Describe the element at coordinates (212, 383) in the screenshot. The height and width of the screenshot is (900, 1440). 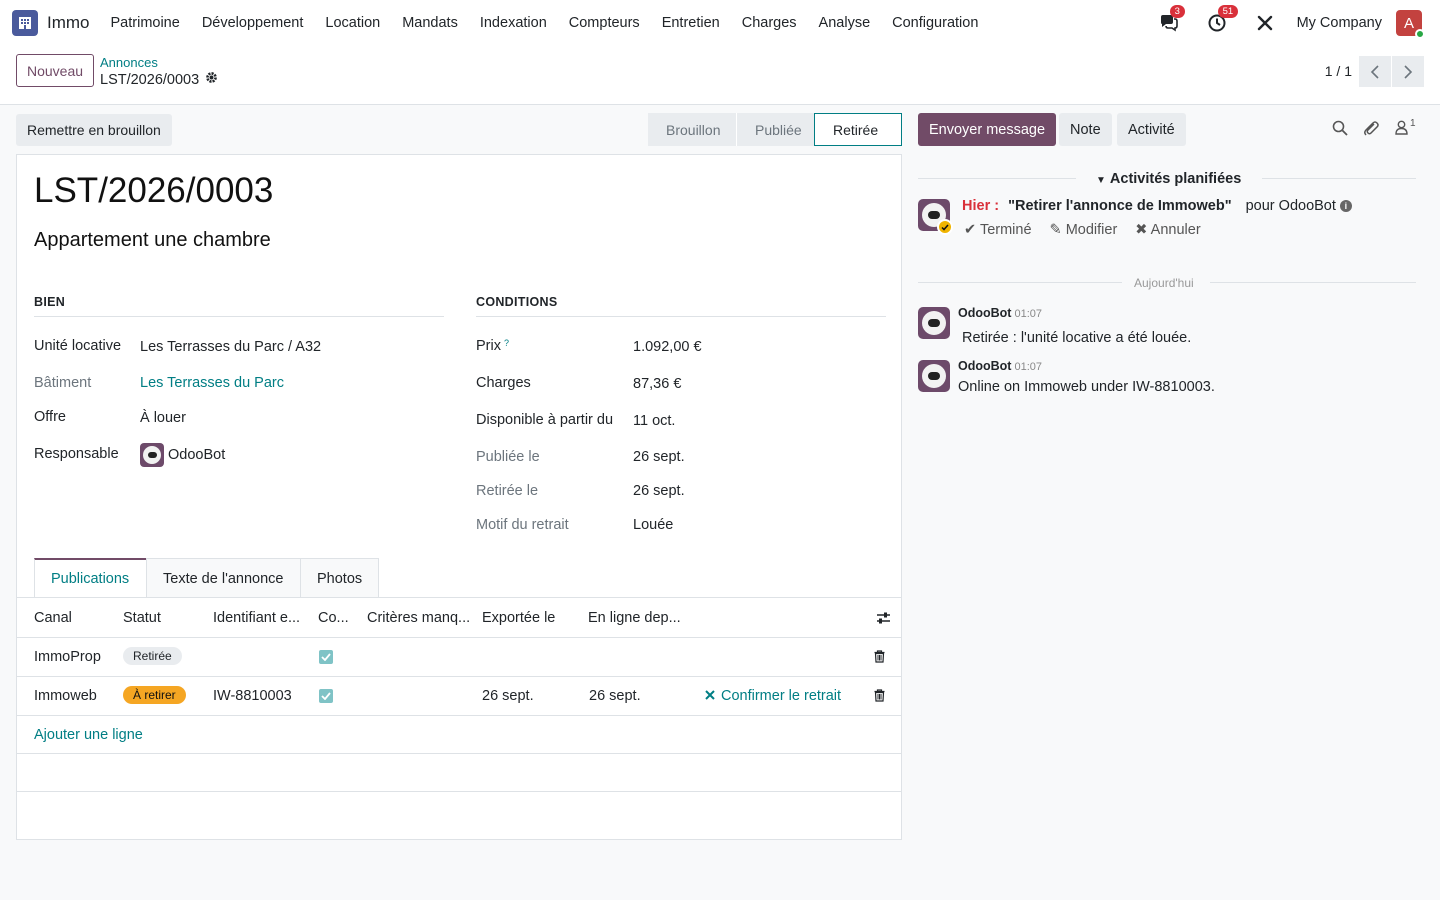
I see `field-batiment-link: Les Terrasses du Parc` at that location.